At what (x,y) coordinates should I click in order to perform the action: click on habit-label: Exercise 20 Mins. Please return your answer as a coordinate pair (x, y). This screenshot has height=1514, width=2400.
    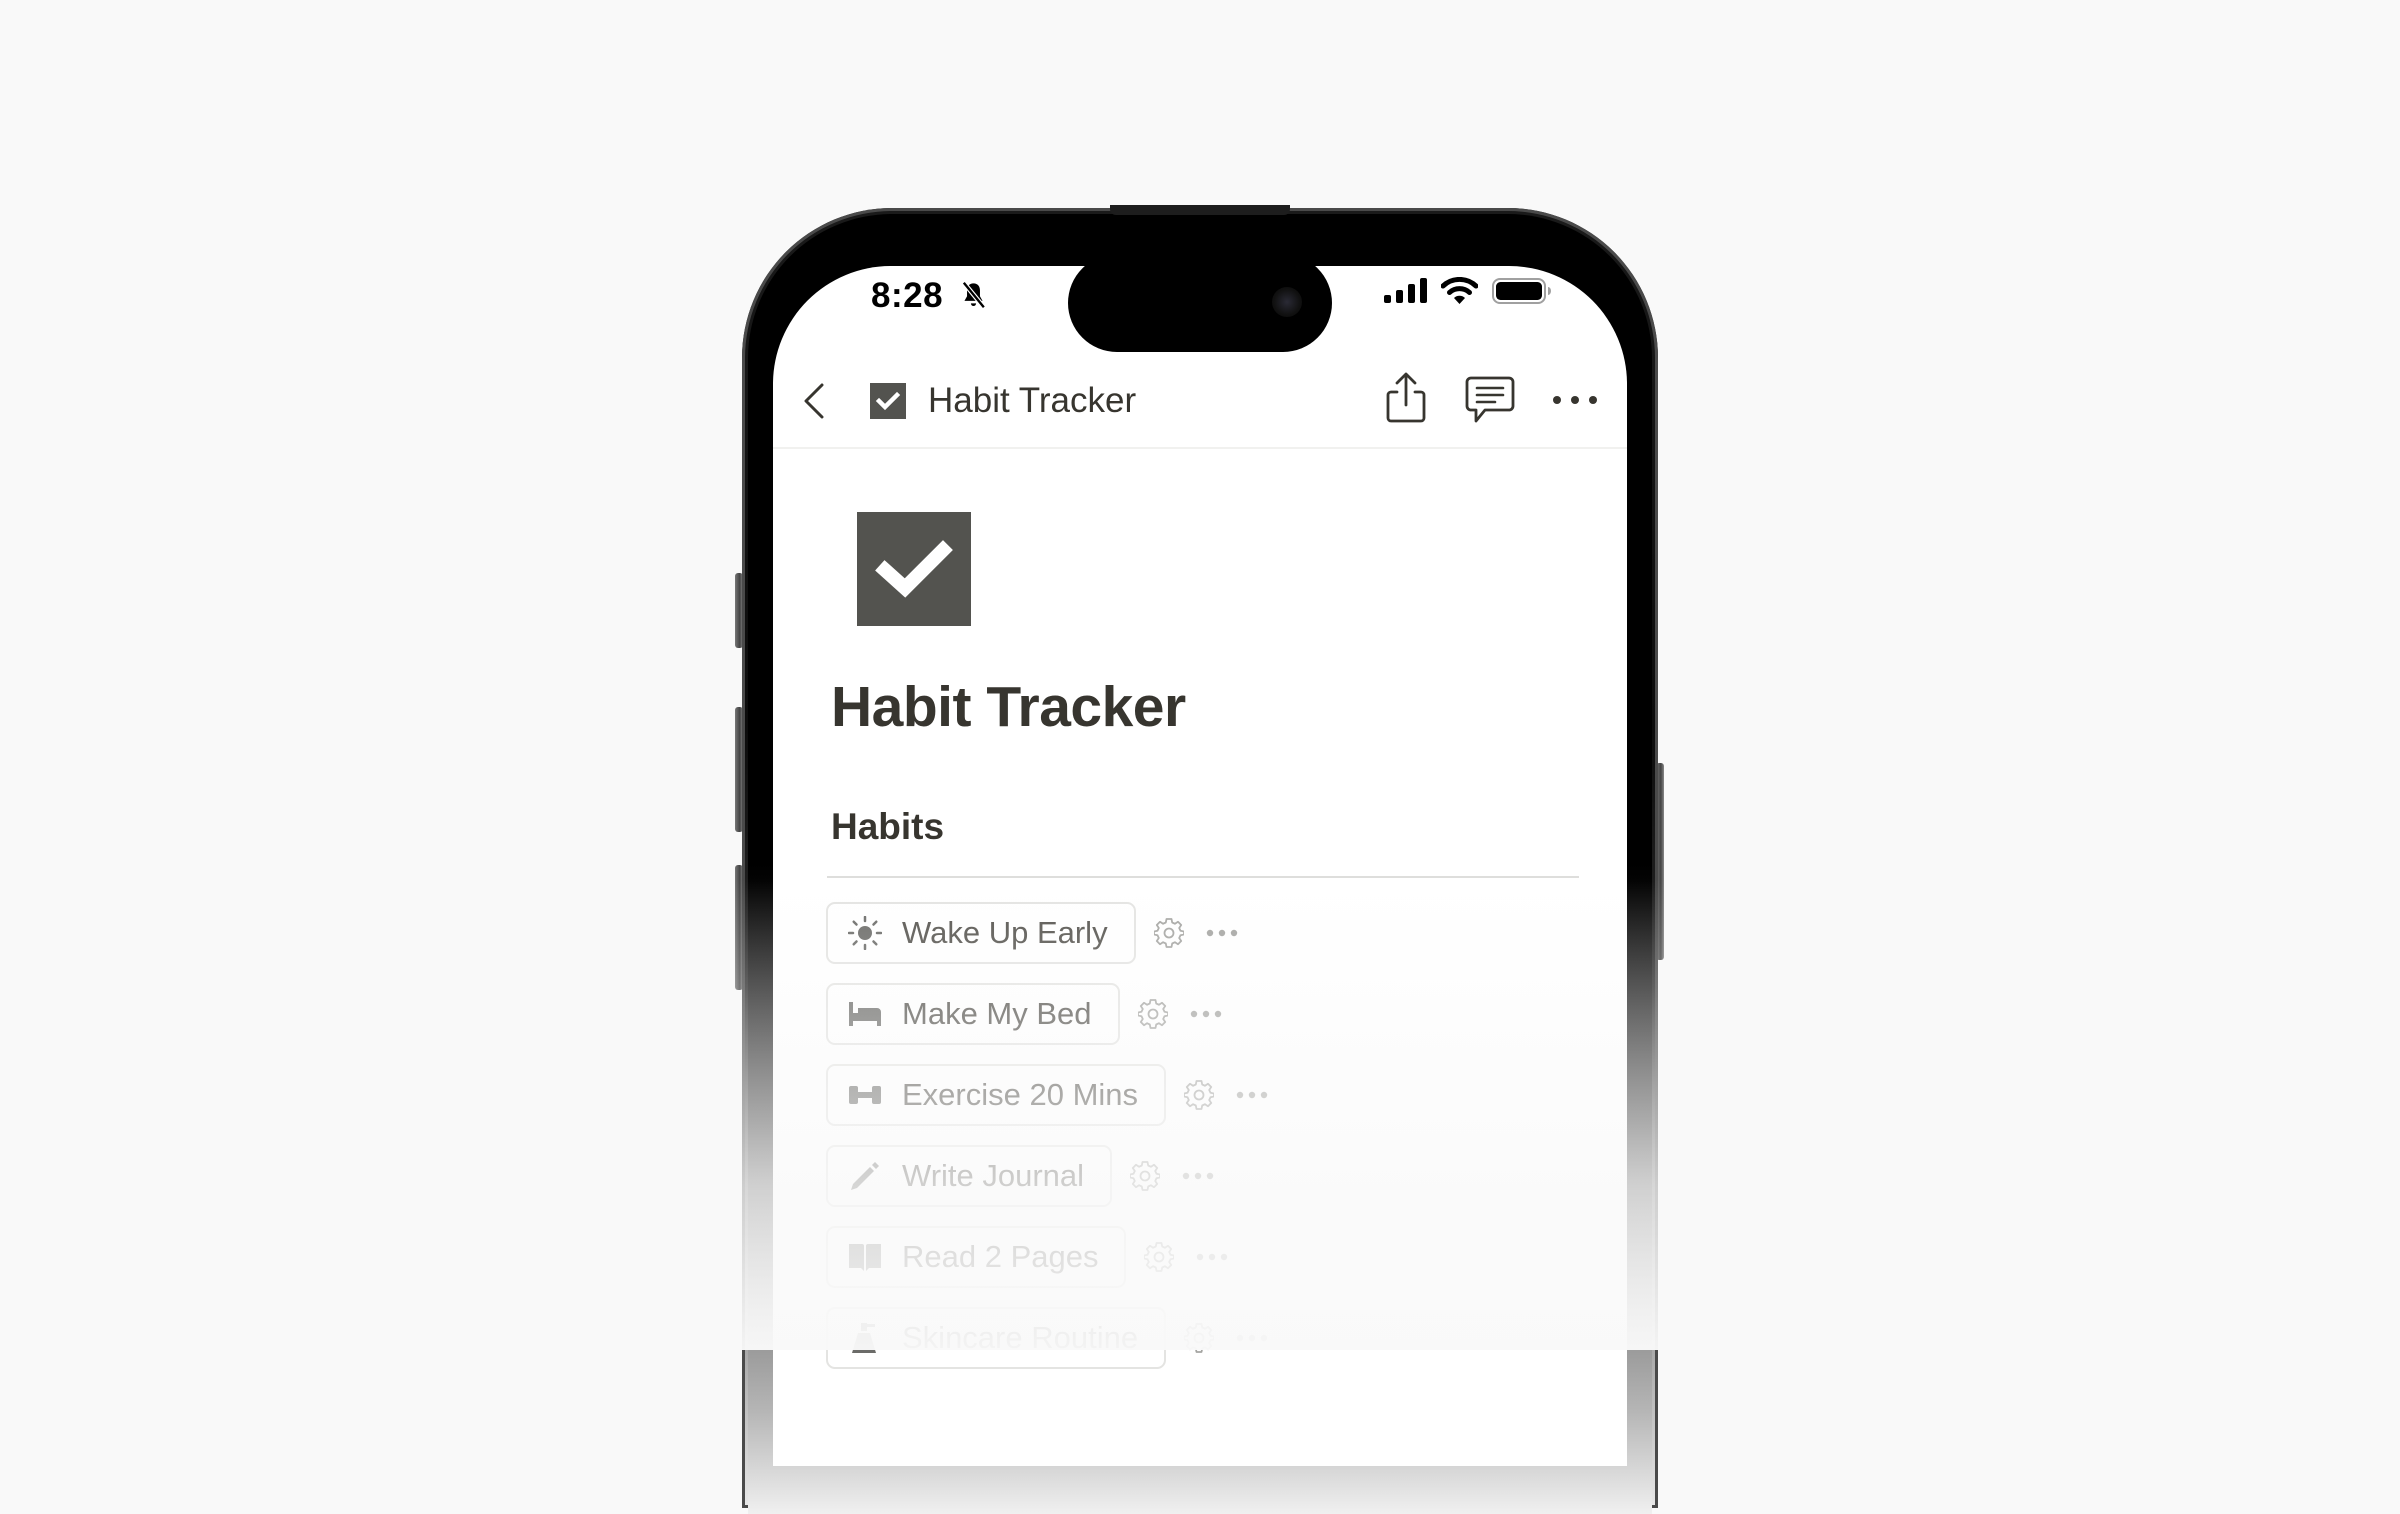
    Looking at the image, I should click on (1020, 1094).